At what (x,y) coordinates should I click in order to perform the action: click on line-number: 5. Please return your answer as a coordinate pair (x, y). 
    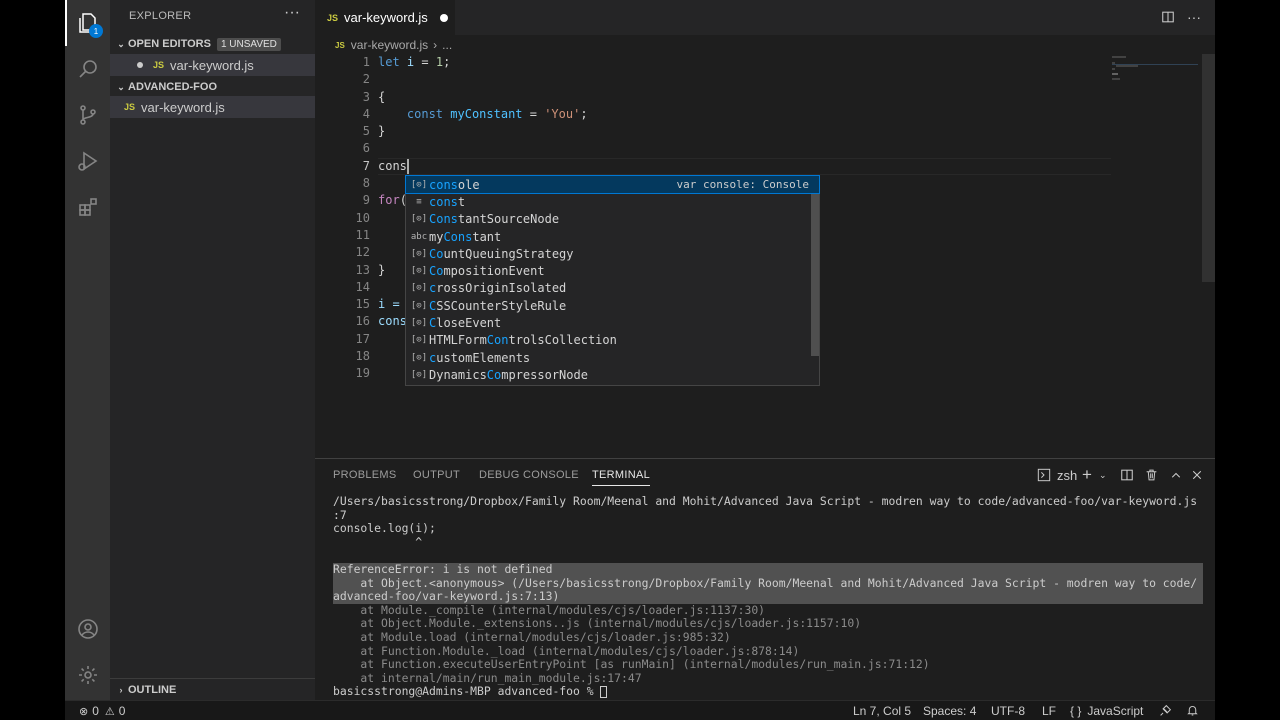
    Looking at the image, I should click on (366, 131).